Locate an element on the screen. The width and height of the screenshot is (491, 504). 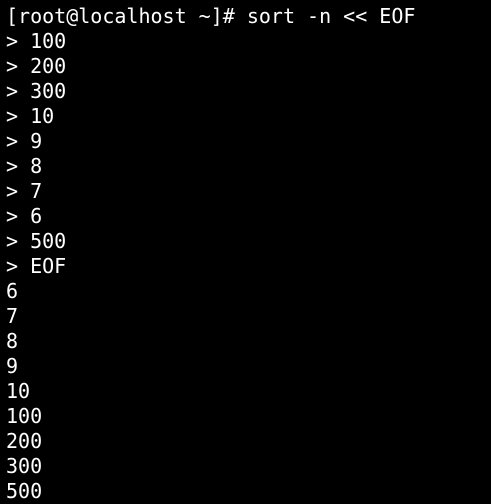
heredoc-input-line: > 6 is located at coordinates (24, 216).